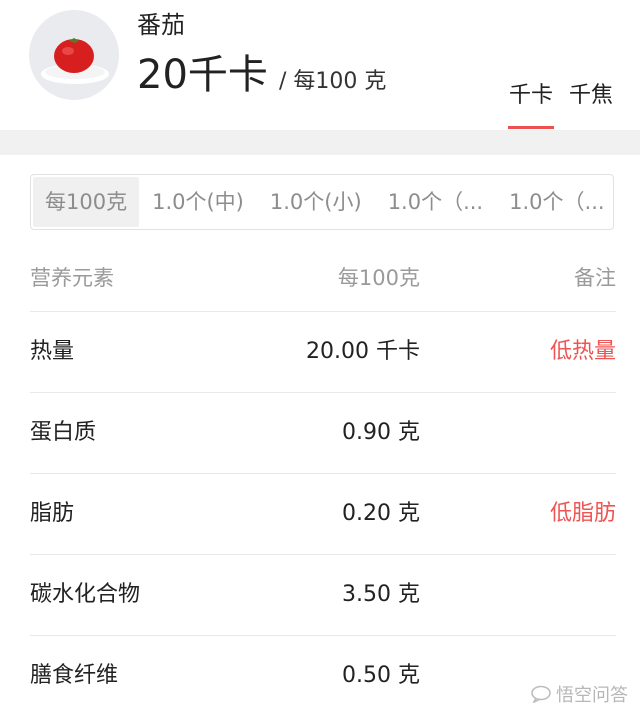  Describe the element at coordinates (381, 675) in the screenshot. I see `nutrient-amount: 0.50 克` at that location.